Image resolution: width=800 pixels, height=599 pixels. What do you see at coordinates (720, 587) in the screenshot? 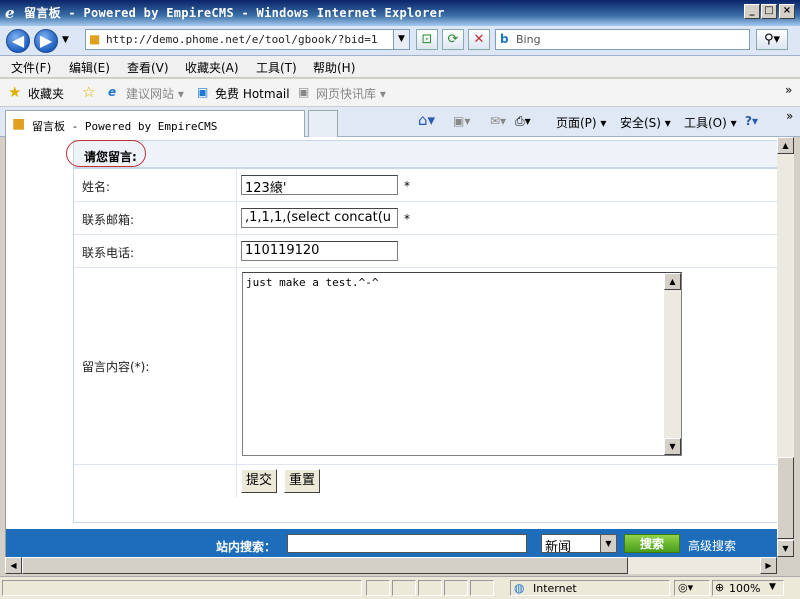
I see `zoom-icon: ⊕` at bounding box center [720, 587].